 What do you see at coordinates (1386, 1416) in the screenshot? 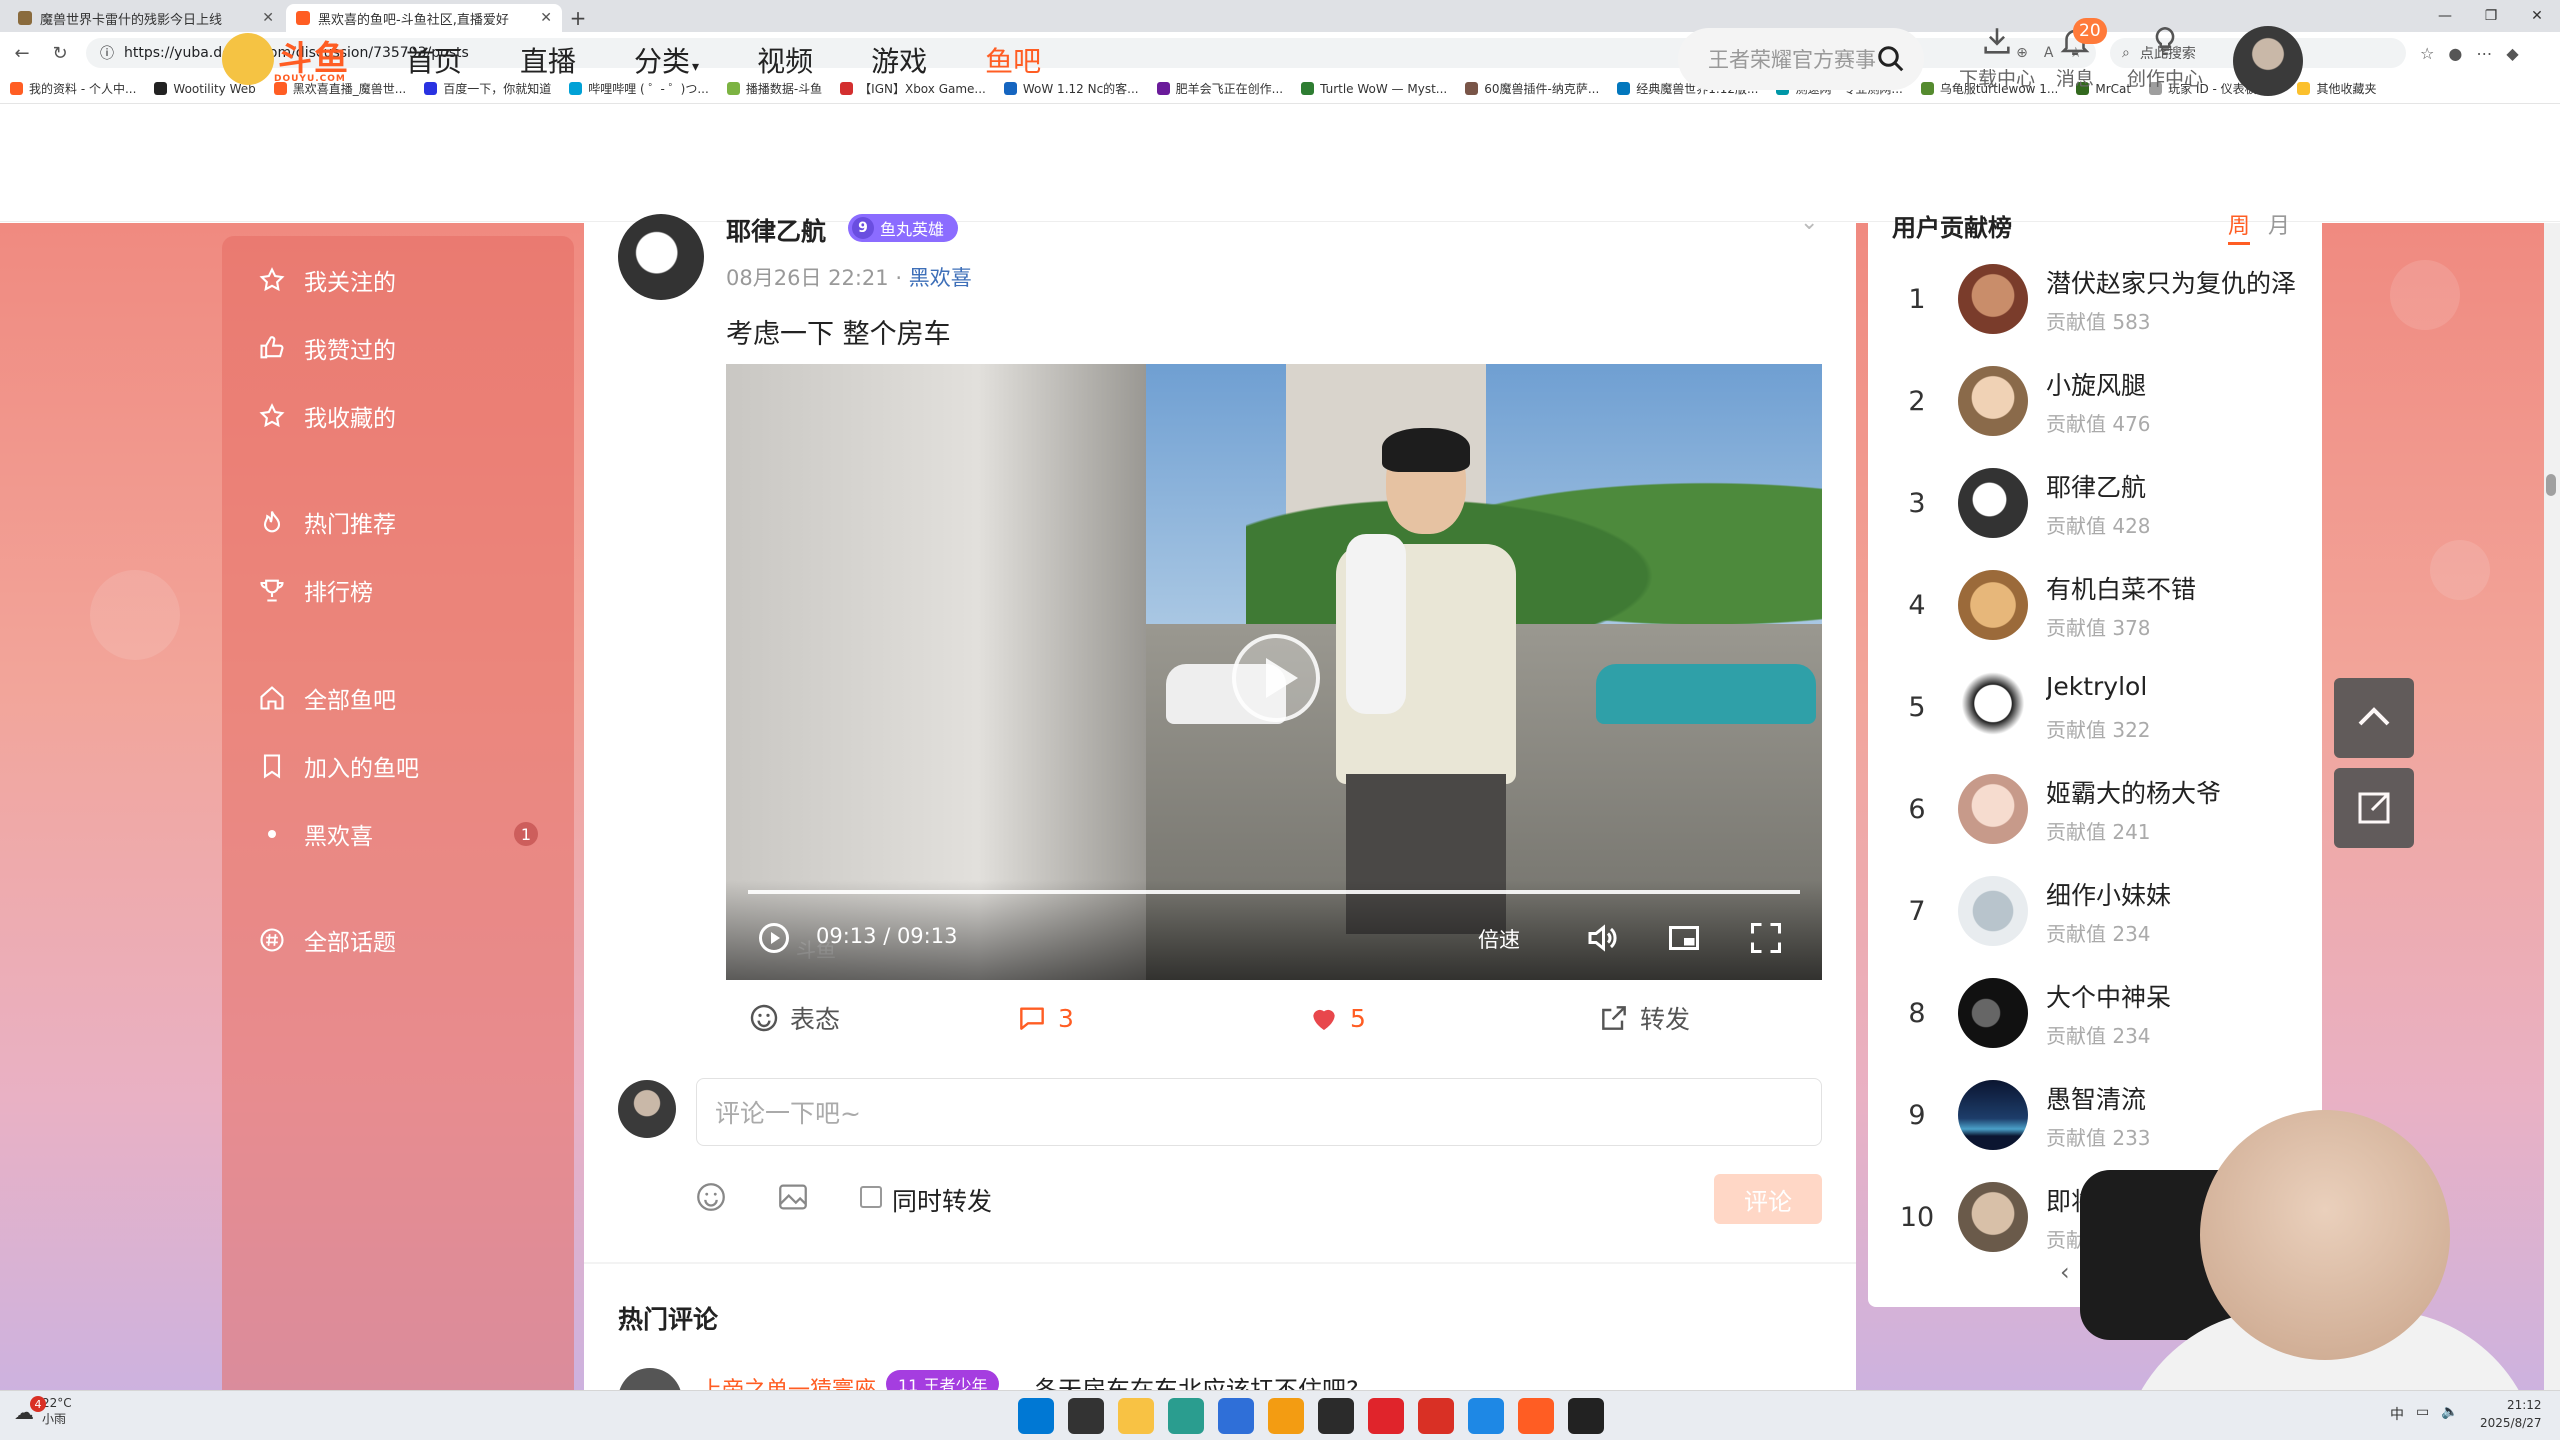
I see `netease-music-icon` at bounding box center [1386, 1416].